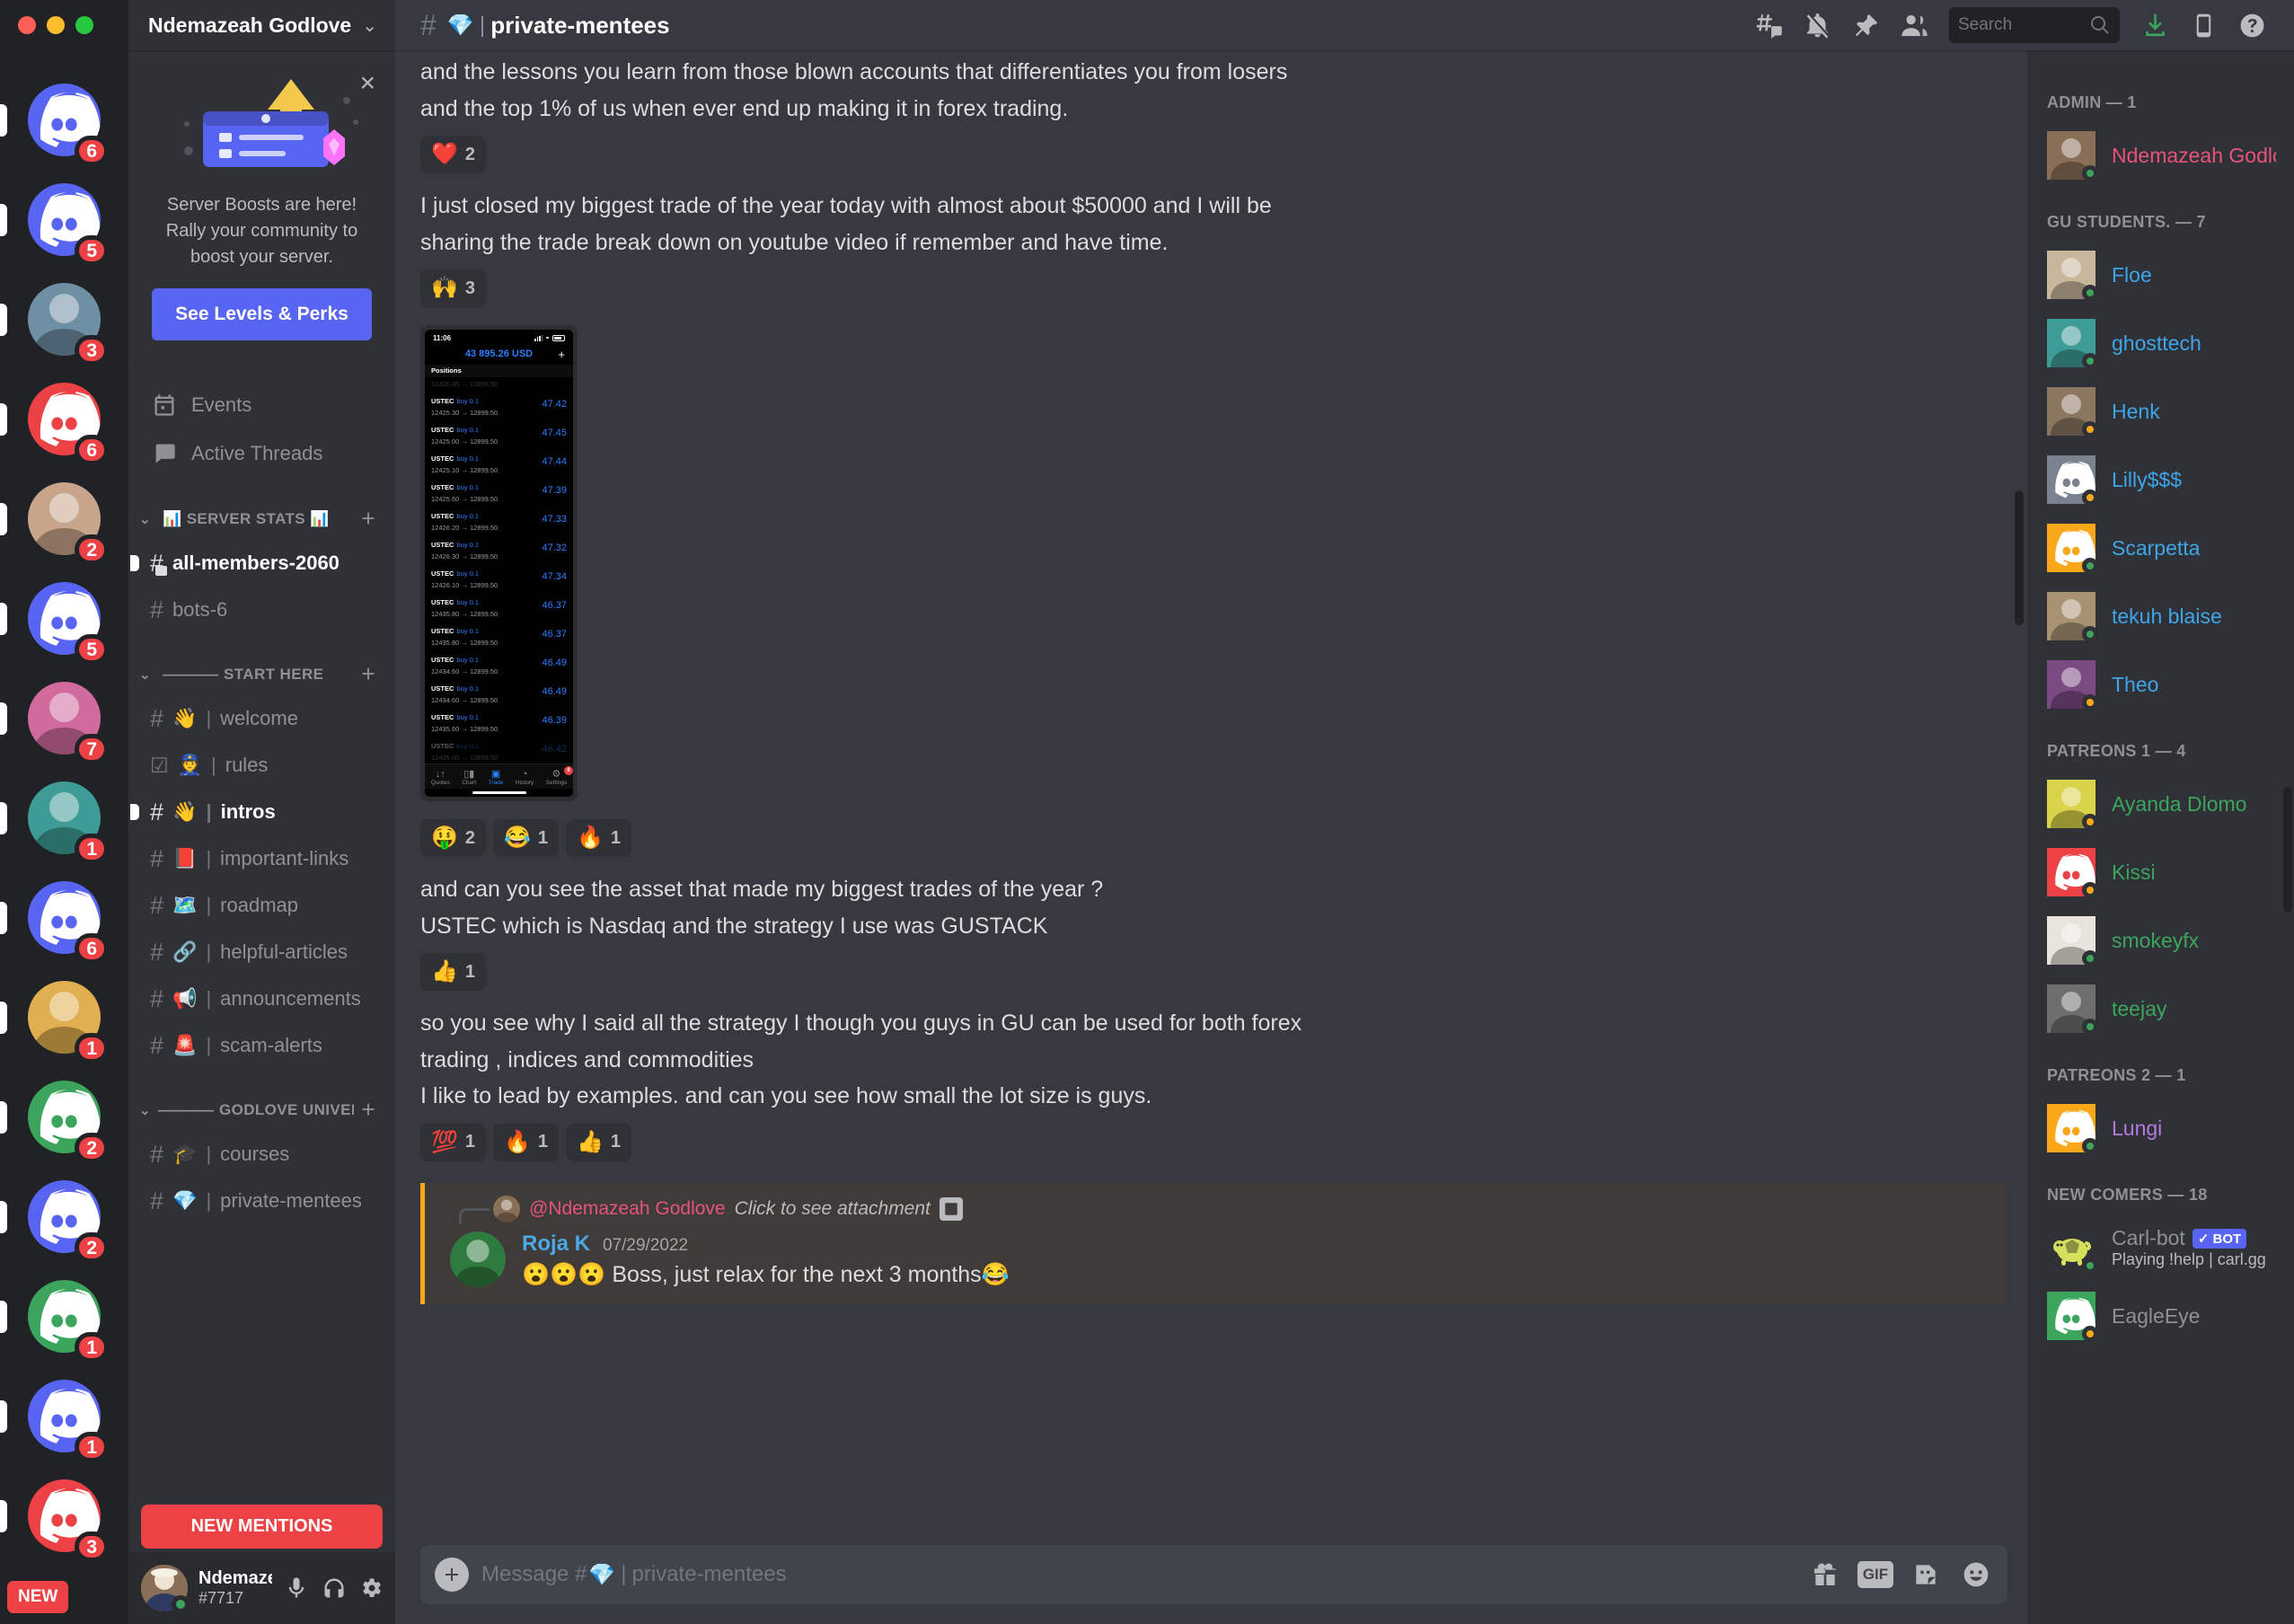 The height and width of the screenshot is (1624, 2294). What do you see at coordinates (262, 1527) in the screenshot?
I see `new-mentions-banner: NEW MENTIONS` at bounding box center [262, 1527].